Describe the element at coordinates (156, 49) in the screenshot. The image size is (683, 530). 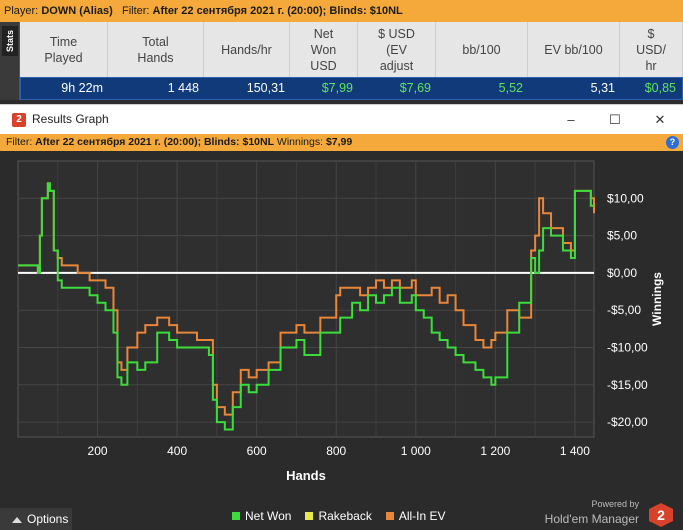
I see `column-header-total-hands: Total Hands` at that location.